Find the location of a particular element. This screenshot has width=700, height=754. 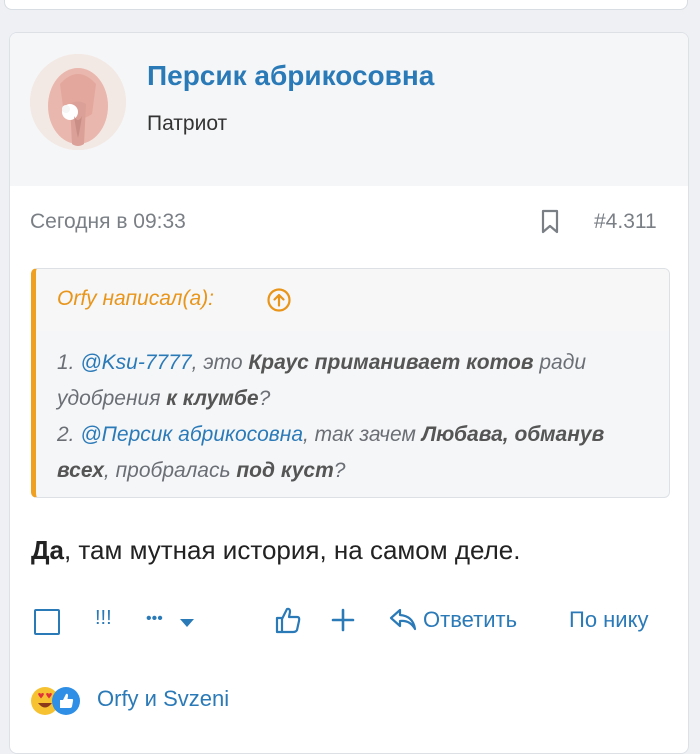

message-text: Да, там мутная история, на самом деле. is located at coordinates (275, 550).